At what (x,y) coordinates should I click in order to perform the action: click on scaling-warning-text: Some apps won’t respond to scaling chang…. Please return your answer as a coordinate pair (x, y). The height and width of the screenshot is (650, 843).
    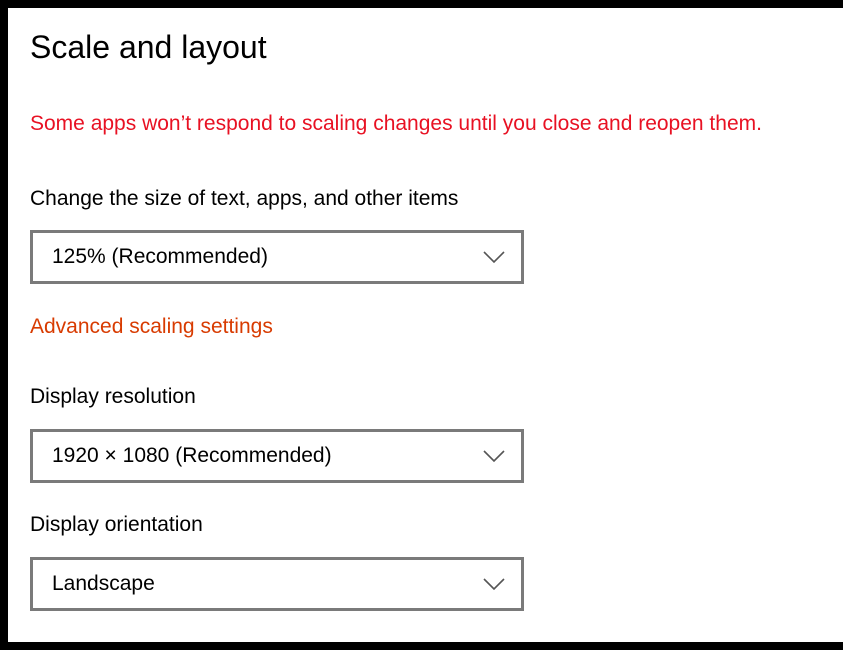
    Looking at the image, I should click on (396, 123).